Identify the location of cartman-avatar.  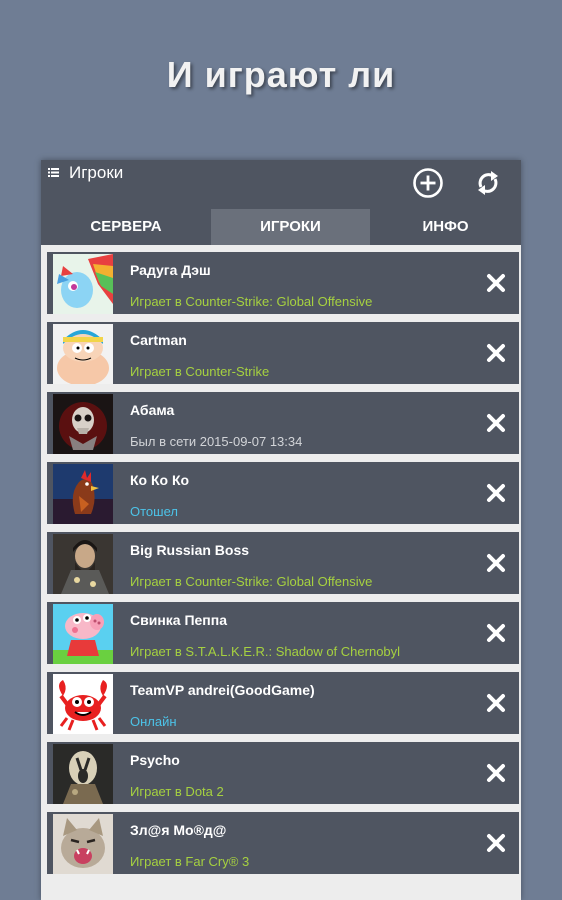
(83, 354).